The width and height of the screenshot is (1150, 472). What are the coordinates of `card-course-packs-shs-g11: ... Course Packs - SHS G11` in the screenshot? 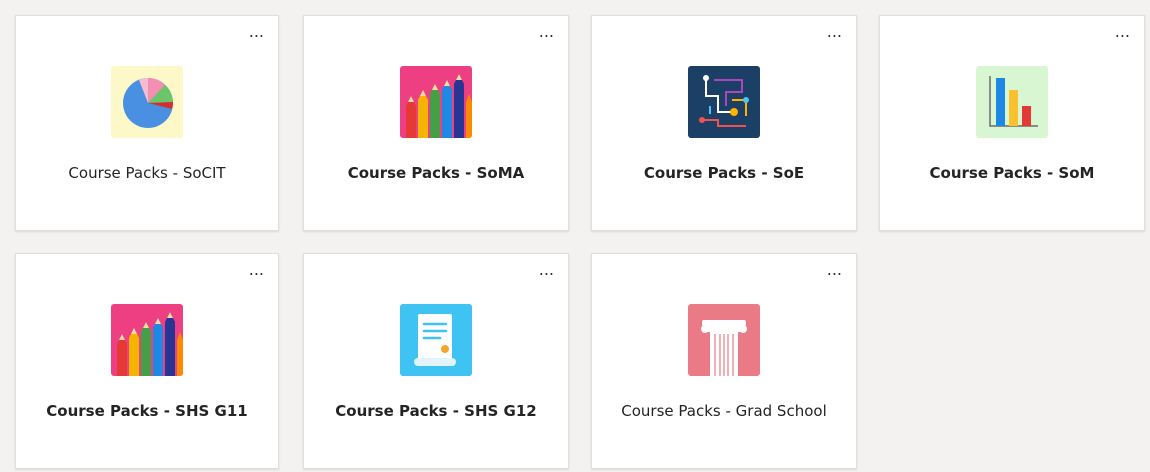 It's located at (147, 361).